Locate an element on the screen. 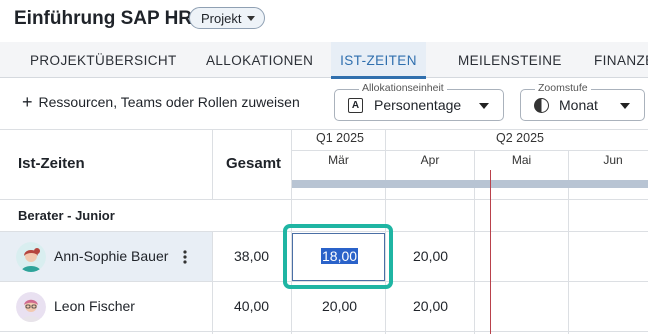 The width and height of the screenshot is (648, 334). quarter-divider is located at coordinates (470, 150).